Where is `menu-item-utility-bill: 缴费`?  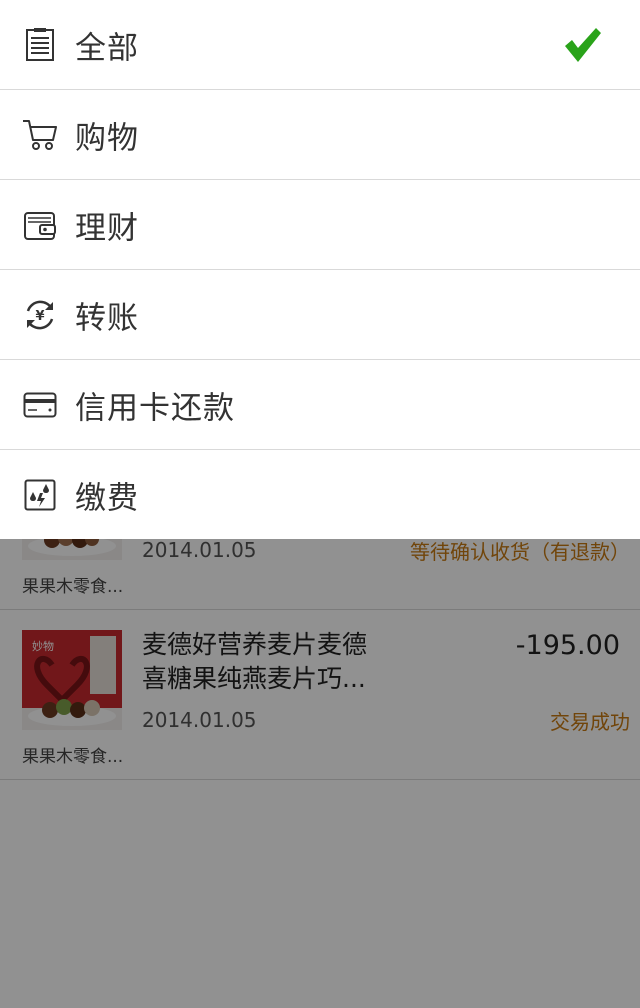
menu-item-utility-bill: 缴费 is located at coordinates (320, 494).